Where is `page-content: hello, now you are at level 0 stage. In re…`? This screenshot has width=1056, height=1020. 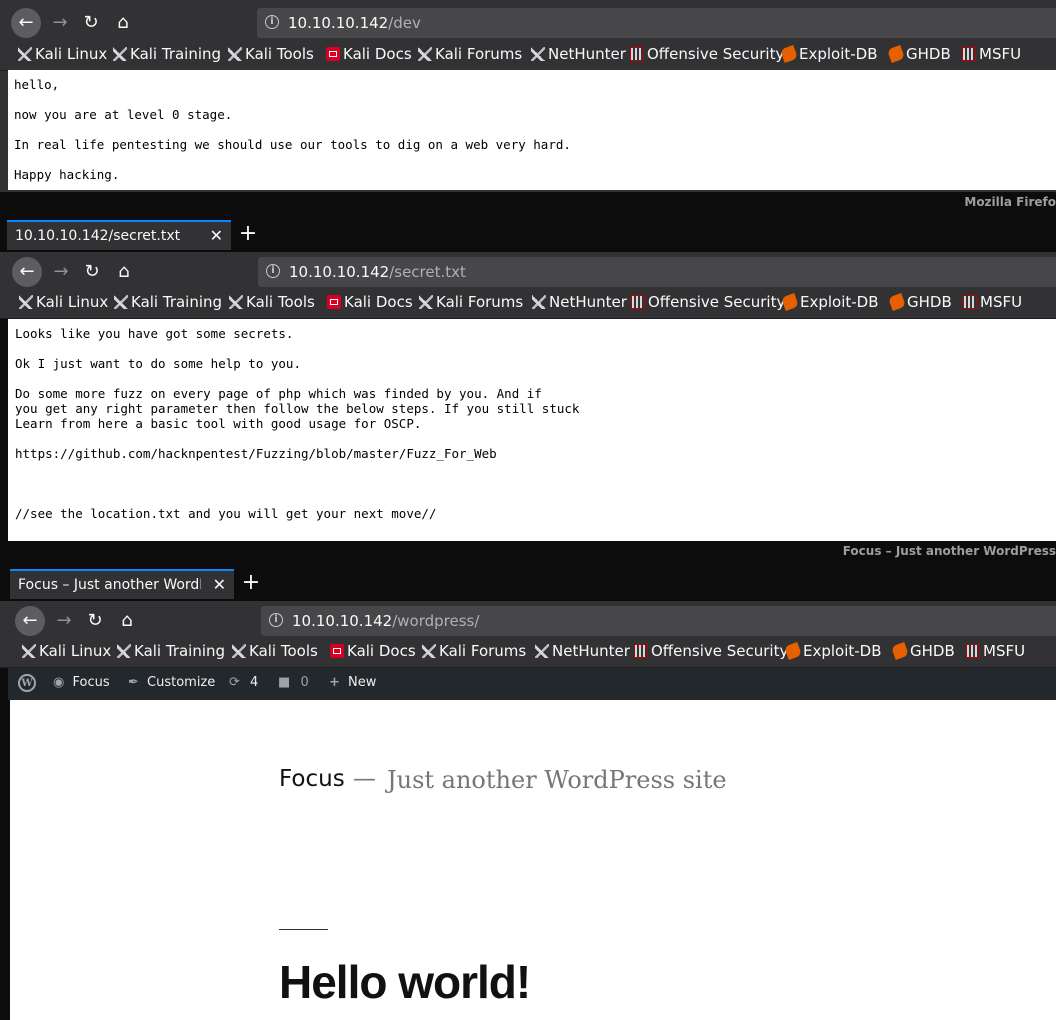
page-content: hello, now you are at level 0 stage. In re… is located at coordinates (532, 130).